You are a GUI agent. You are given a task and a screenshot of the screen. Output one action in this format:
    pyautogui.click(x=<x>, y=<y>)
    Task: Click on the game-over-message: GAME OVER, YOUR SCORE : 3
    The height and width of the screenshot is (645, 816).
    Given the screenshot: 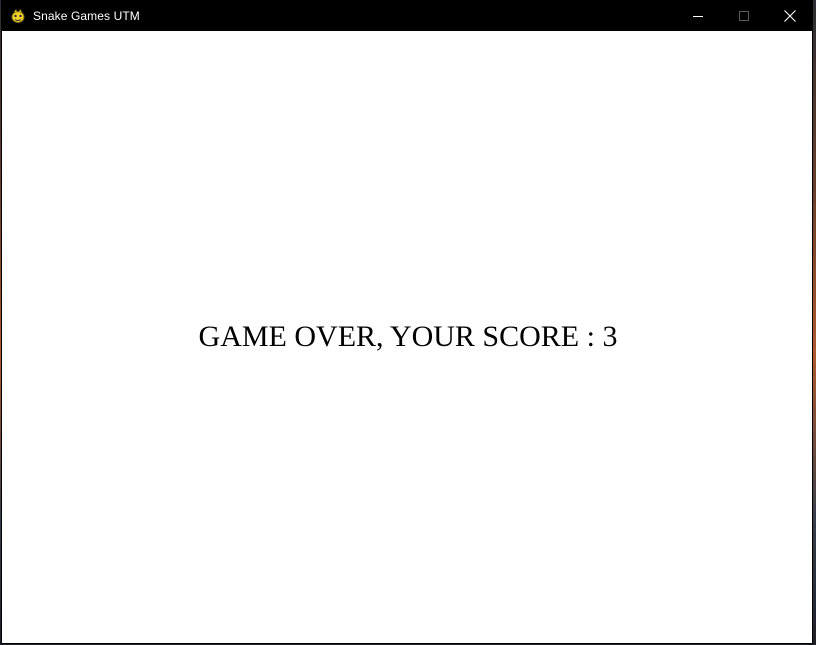 What is the action you would take?
    pyautogui.click(x=408, y=336)
    